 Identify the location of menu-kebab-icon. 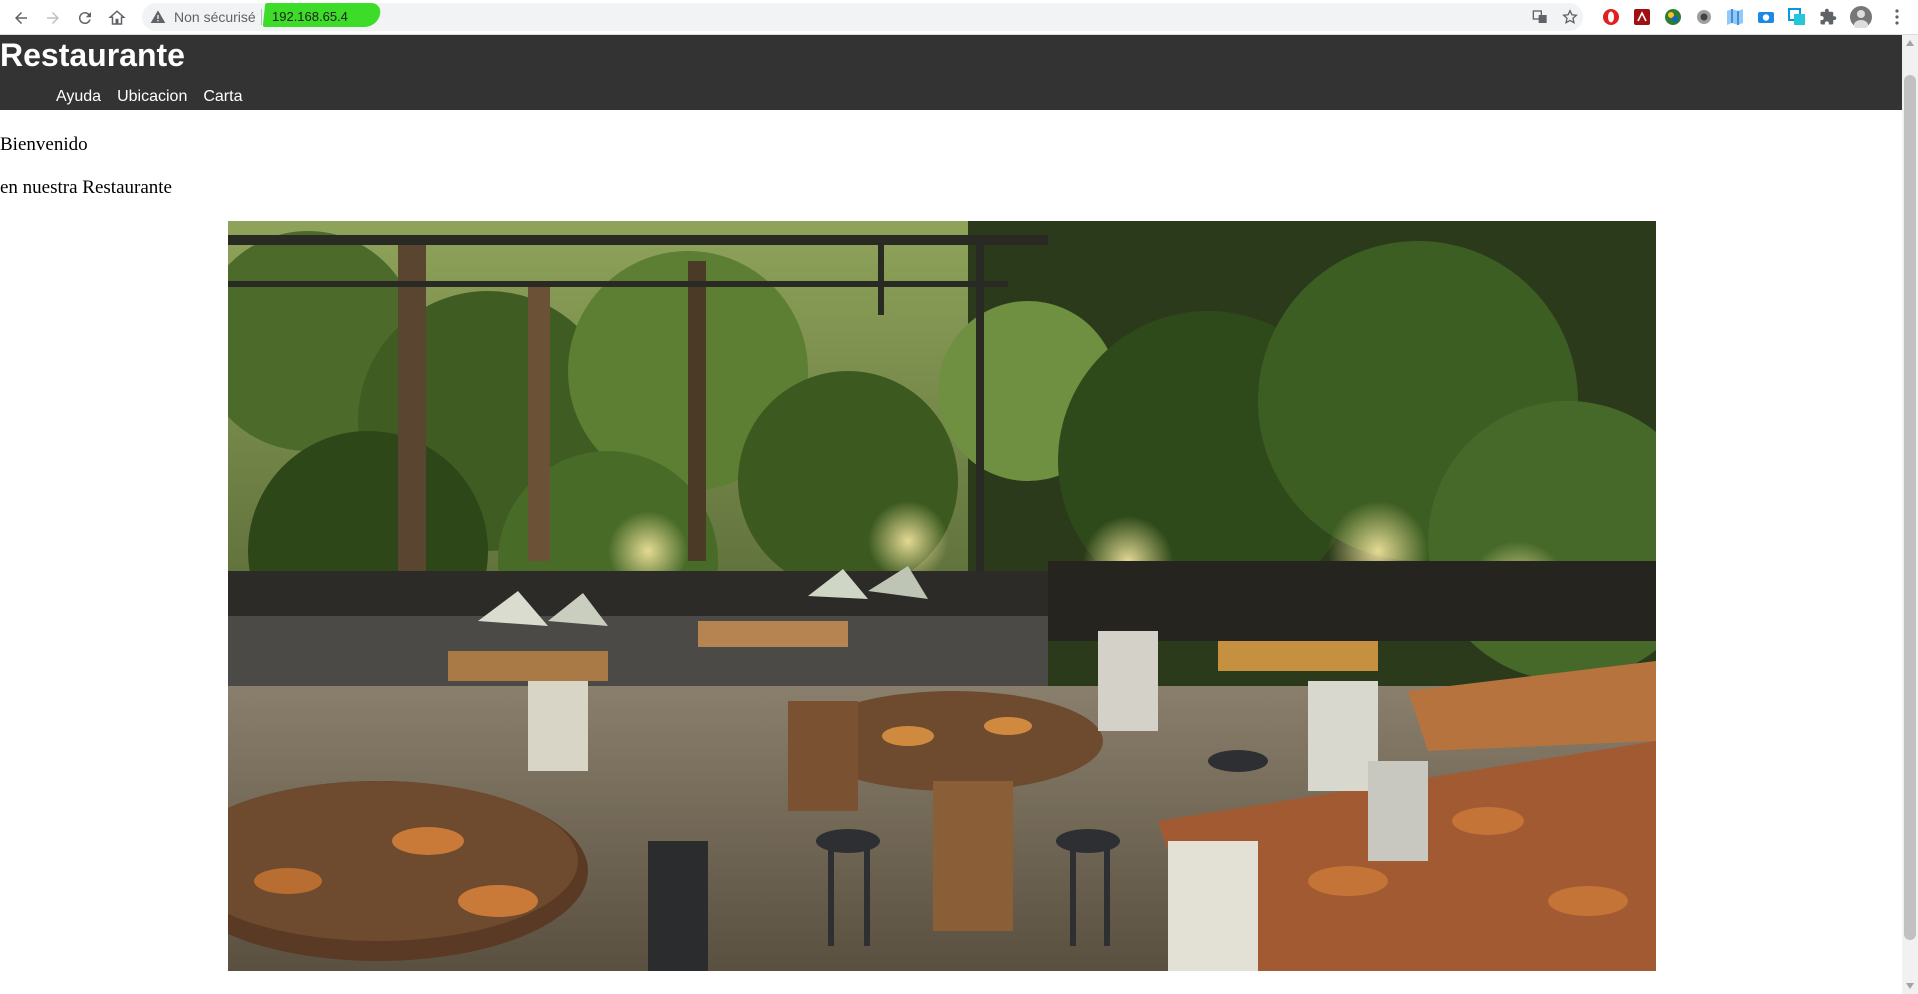
(1897, 17).